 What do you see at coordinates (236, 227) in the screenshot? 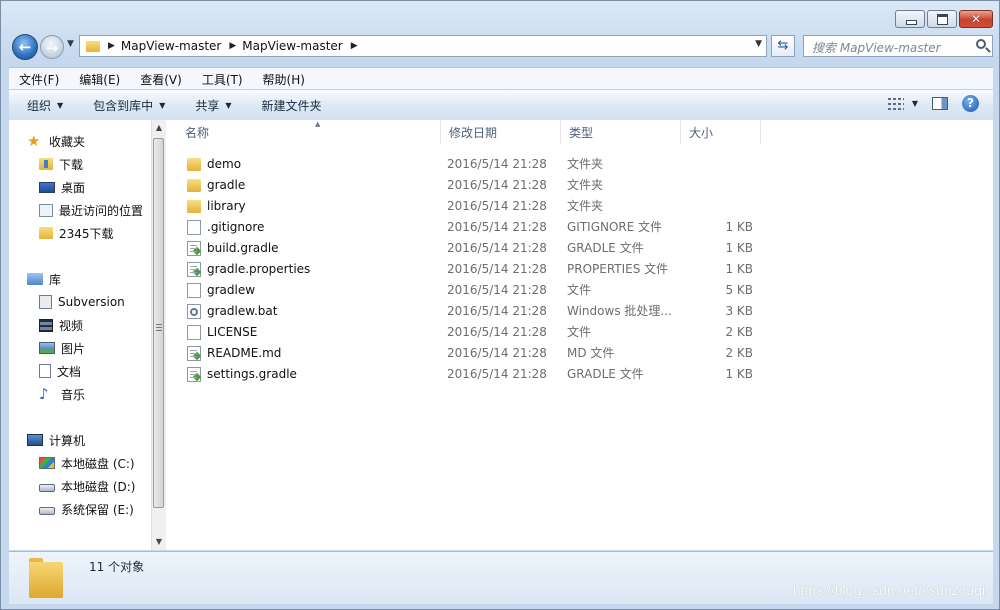
I see `file-name: .gitignore` at bounding box center [236, 227].